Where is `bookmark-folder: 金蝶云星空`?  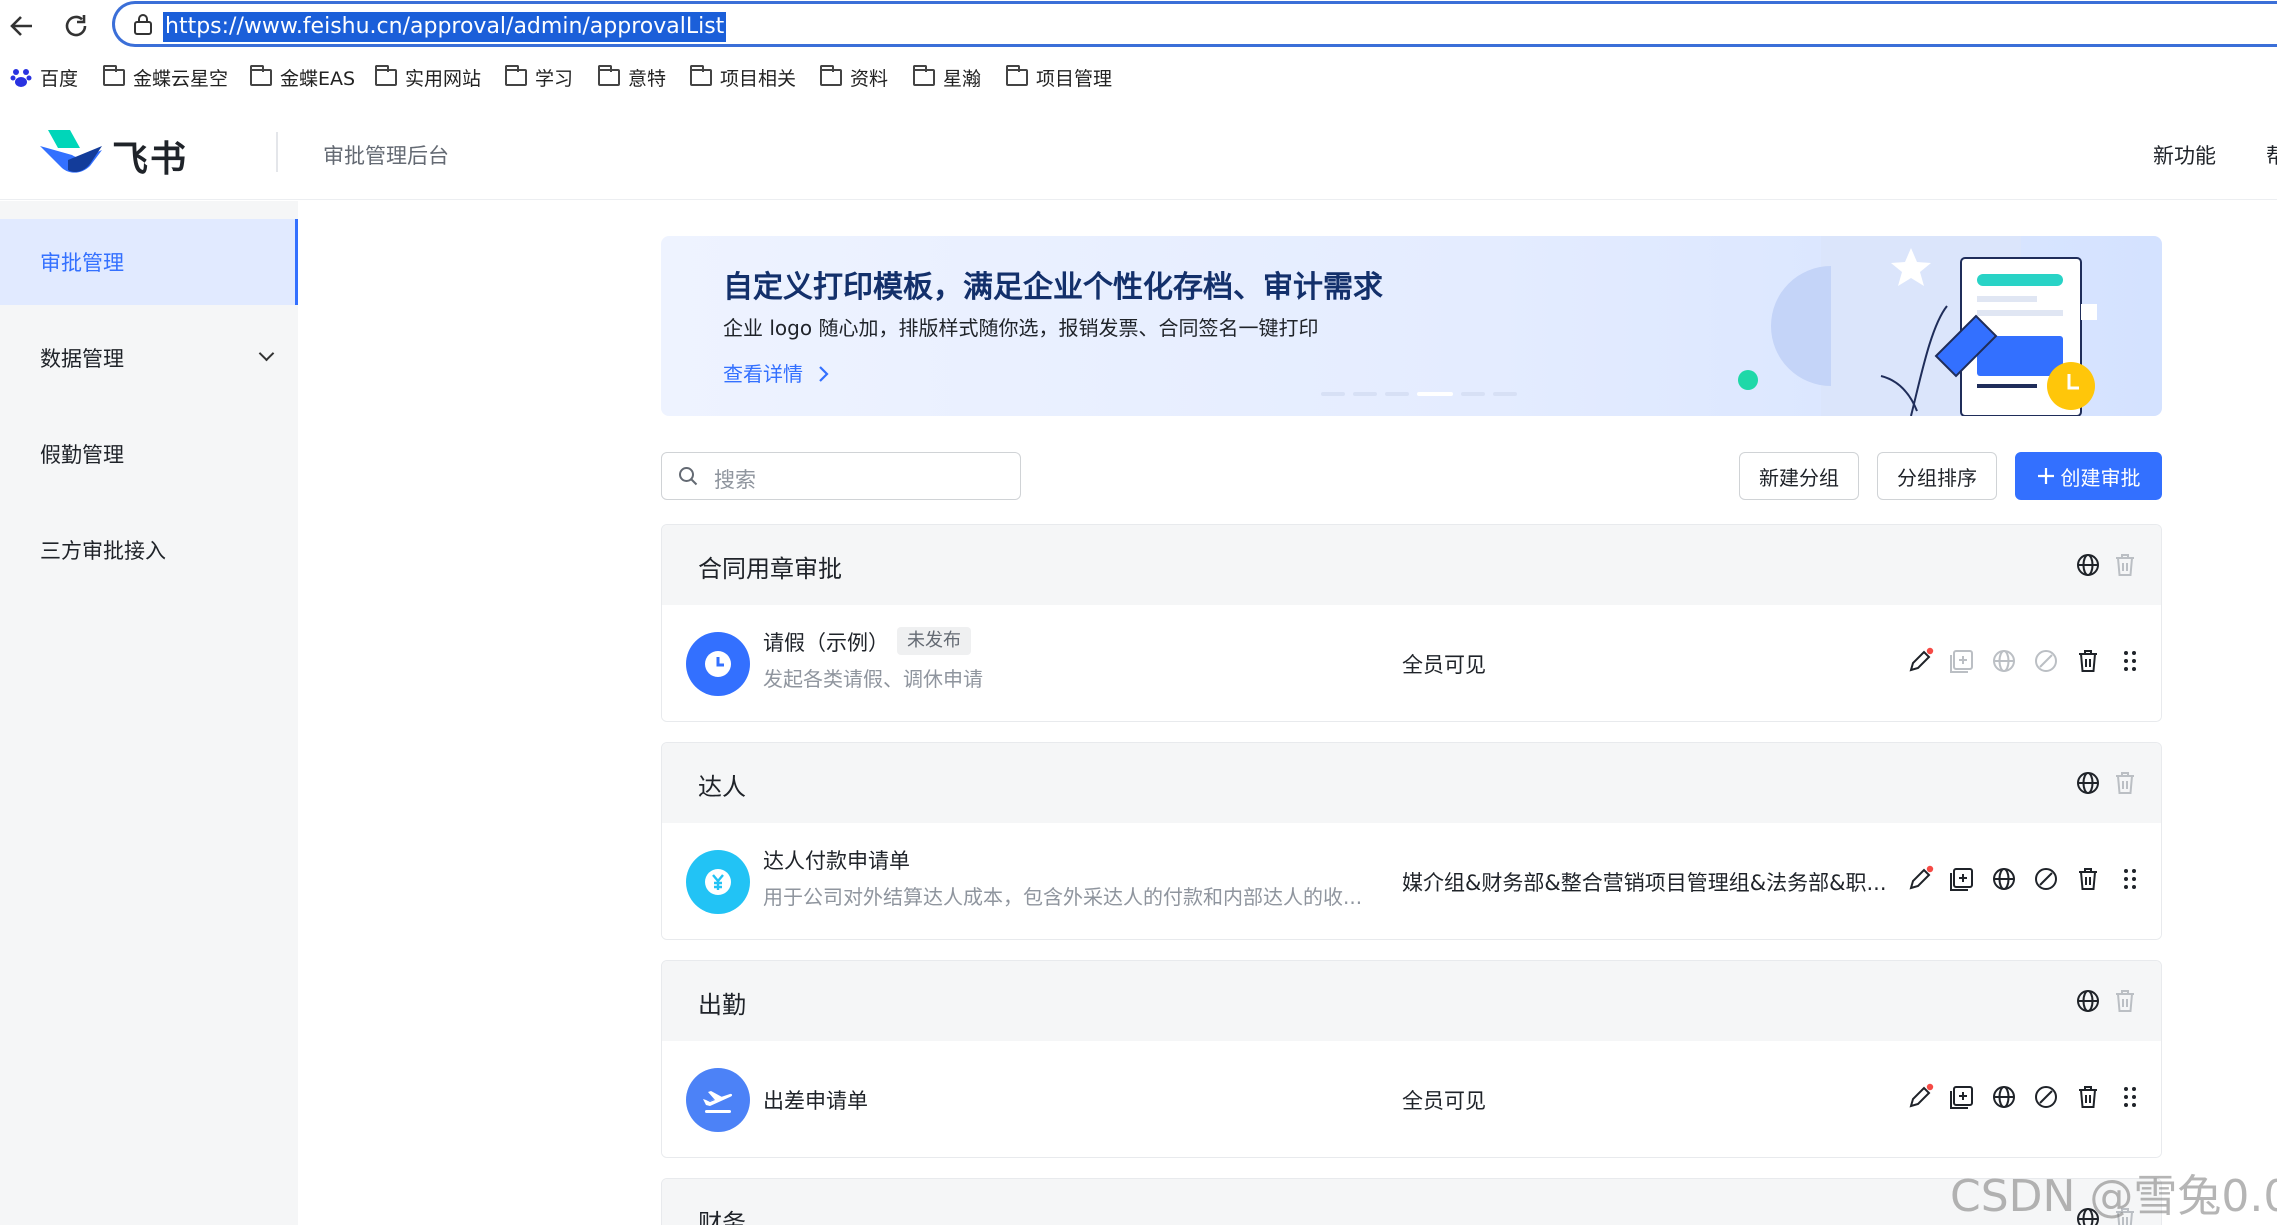 bookmark-folder: 金蝶云星空 is located at coordinates (165, 77).